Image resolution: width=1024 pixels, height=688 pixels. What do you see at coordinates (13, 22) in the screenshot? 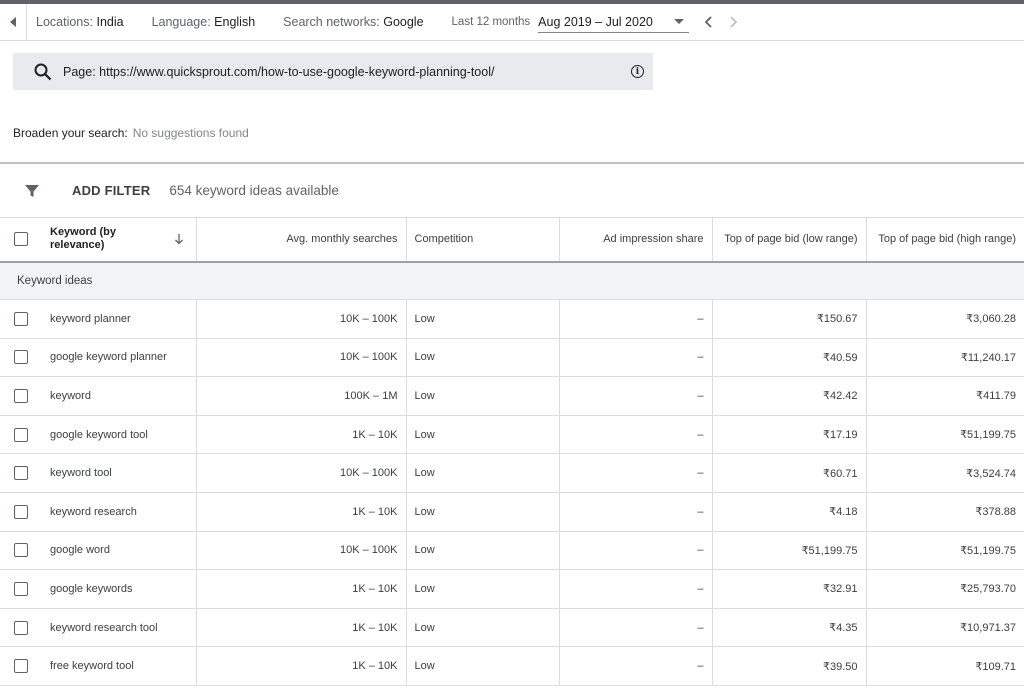
I see `back-button` at bounding box center [13, 22].